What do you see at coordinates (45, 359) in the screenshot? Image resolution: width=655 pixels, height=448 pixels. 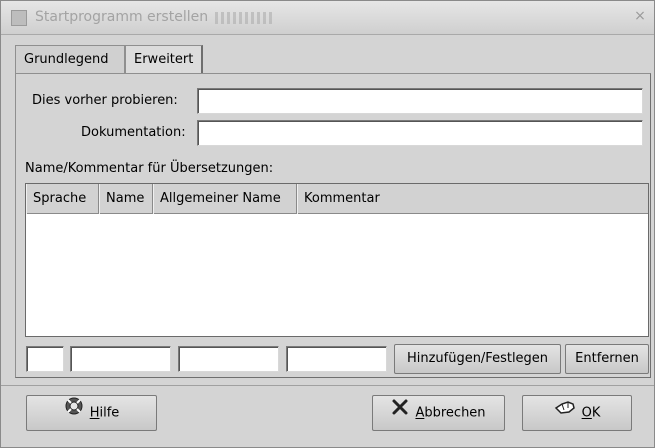 I see `language-input` at bounding box center [45, 359].